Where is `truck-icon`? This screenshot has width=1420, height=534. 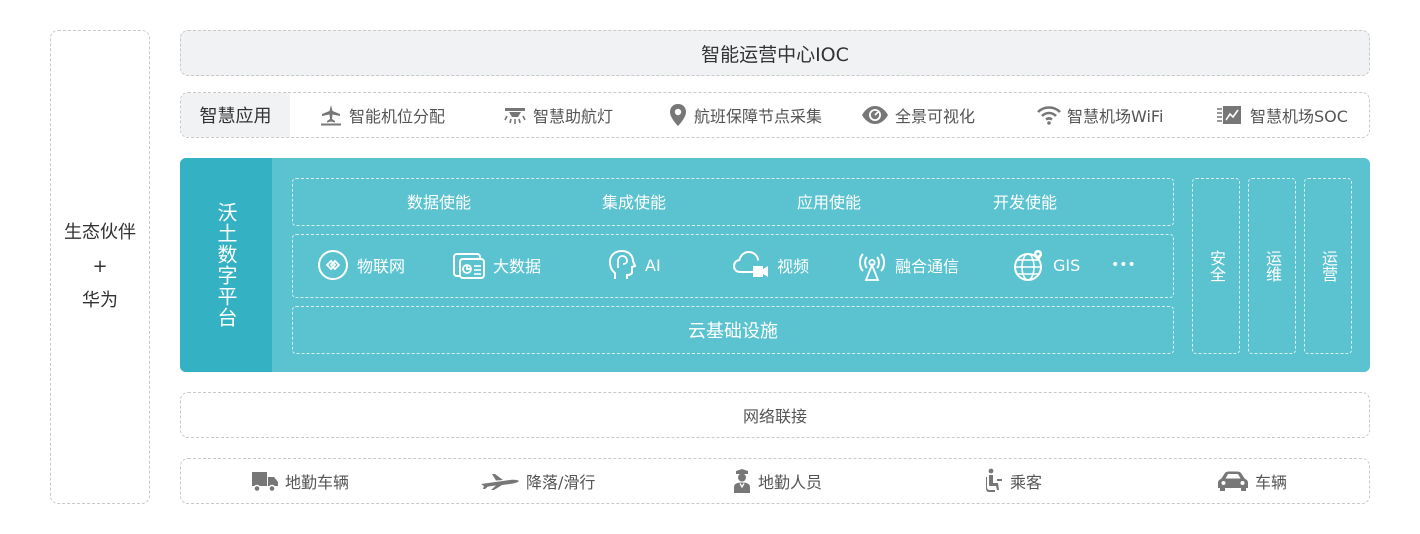
truck-icon is located at coordinates (265, 482).